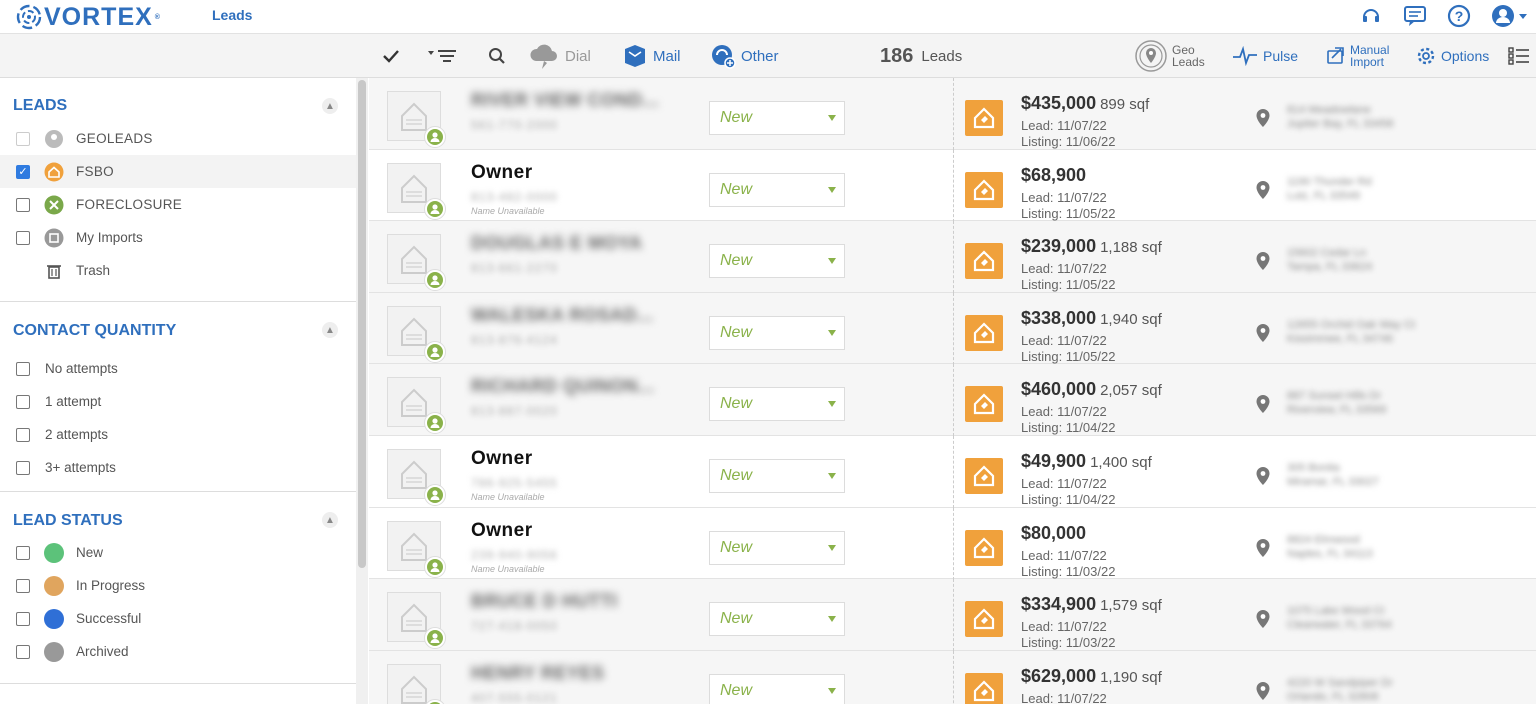 The width and height of the screenshot is (1536, 704). I want to click on one-attempt-checkbox, so click(23, 401).